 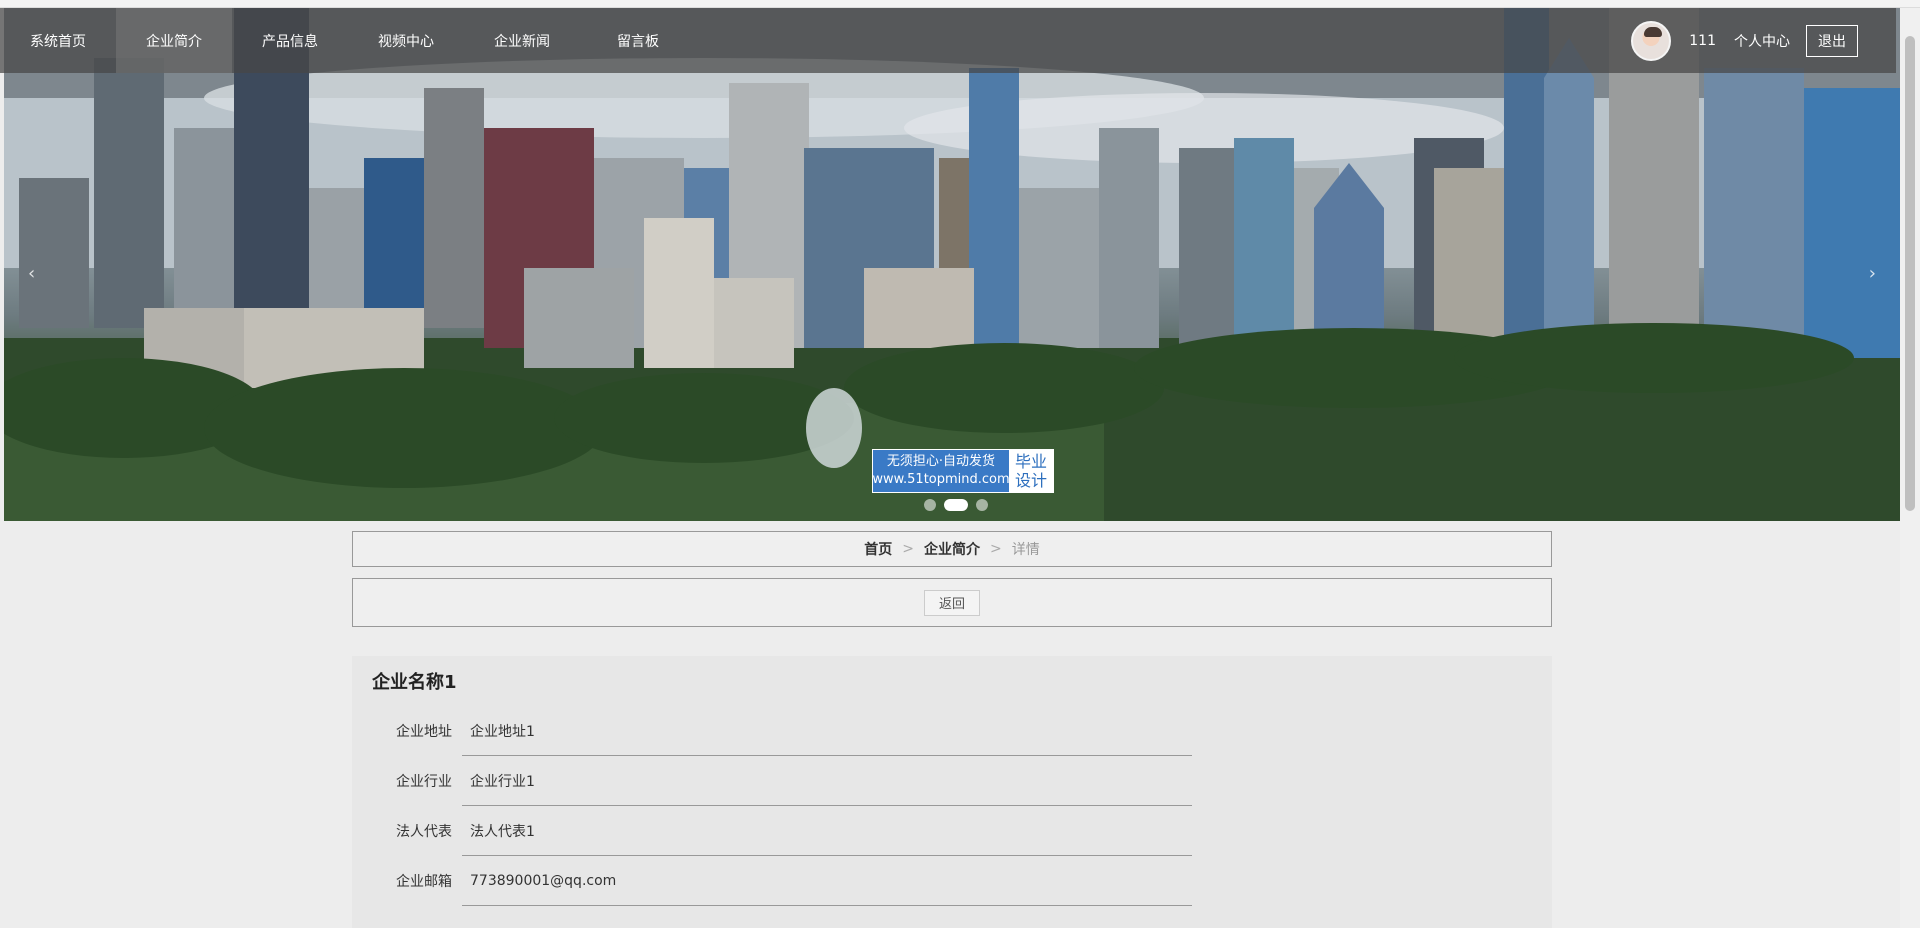 What do you see at coordinates (290, 40) in the screenshot?
I see `nav-item-products: 产品信息` at bounding box center [290, 40].